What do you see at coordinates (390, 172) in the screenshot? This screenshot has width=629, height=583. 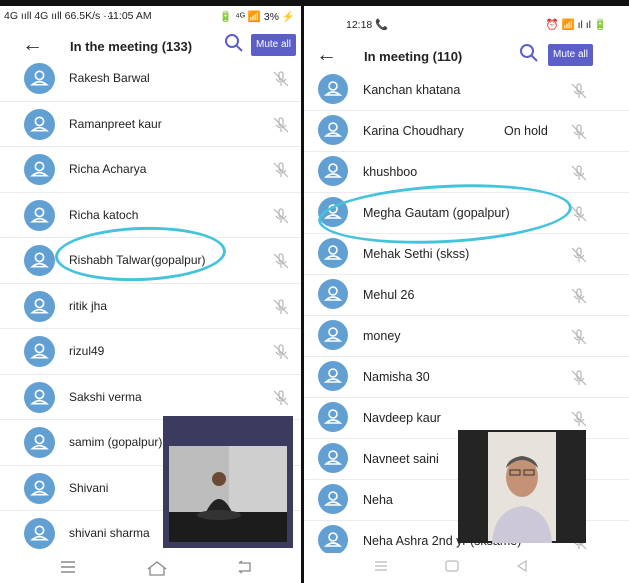 I see `participant-name: khushboo` at bounding box center [390, 172].